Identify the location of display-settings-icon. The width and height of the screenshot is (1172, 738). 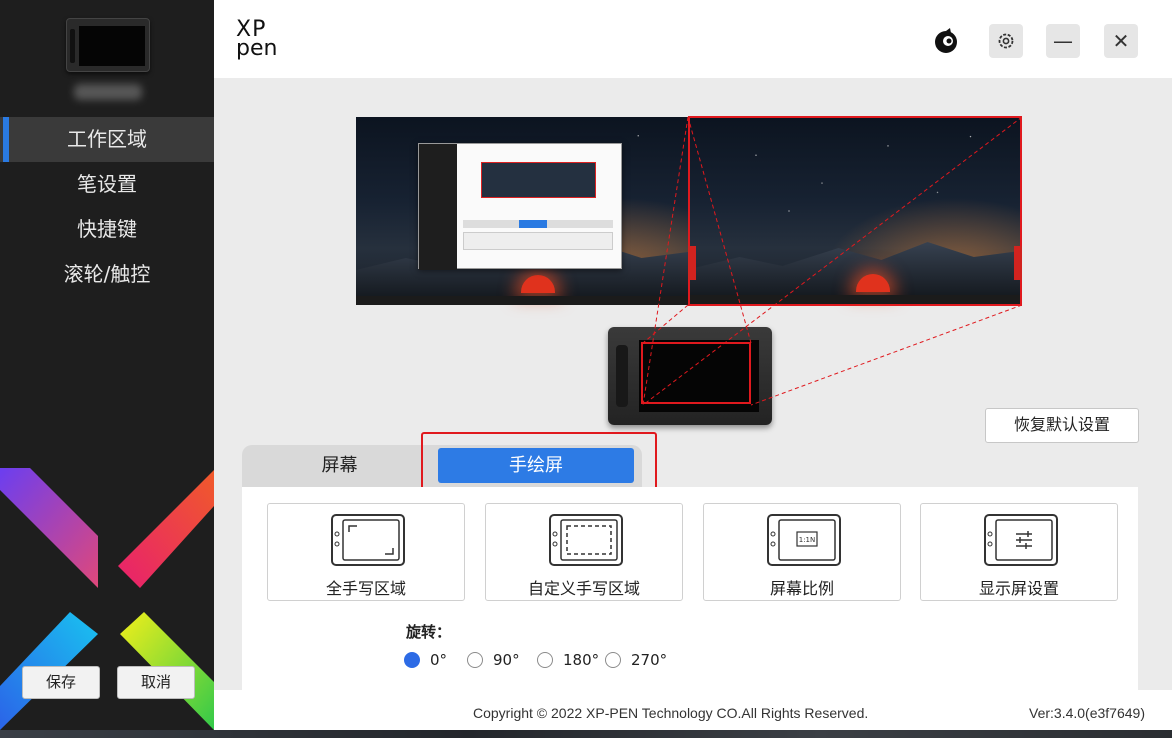
(1021, 540).